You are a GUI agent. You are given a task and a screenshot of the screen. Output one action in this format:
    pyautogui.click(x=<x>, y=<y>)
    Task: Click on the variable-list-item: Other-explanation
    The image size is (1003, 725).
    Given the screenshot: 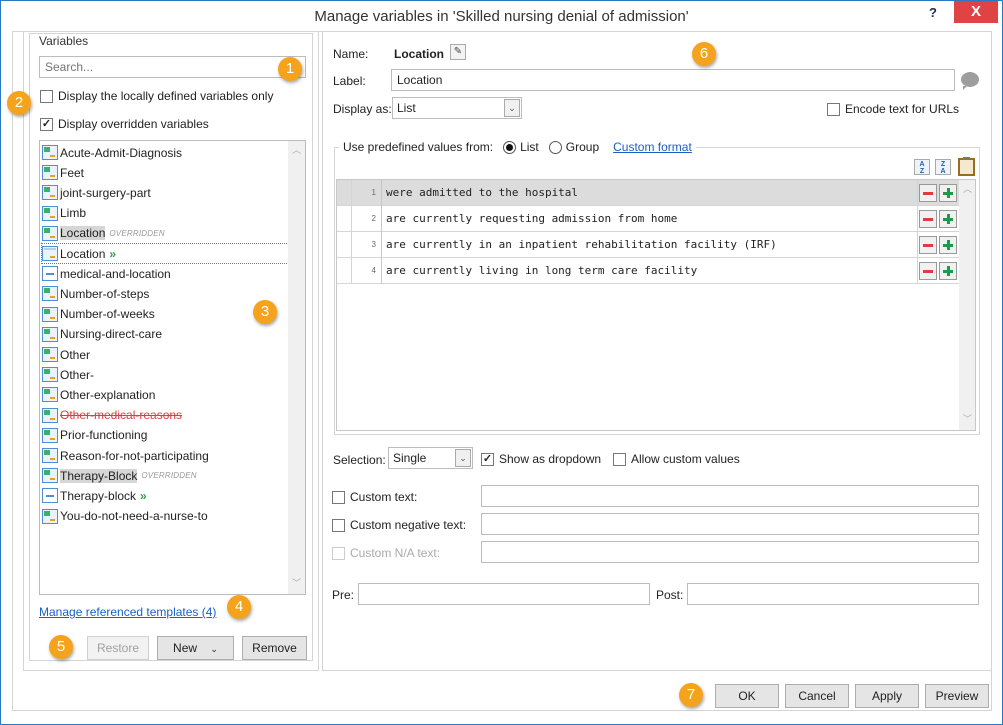 What is the action you would take?
    pyautogui.click(x=98, y=394)
    